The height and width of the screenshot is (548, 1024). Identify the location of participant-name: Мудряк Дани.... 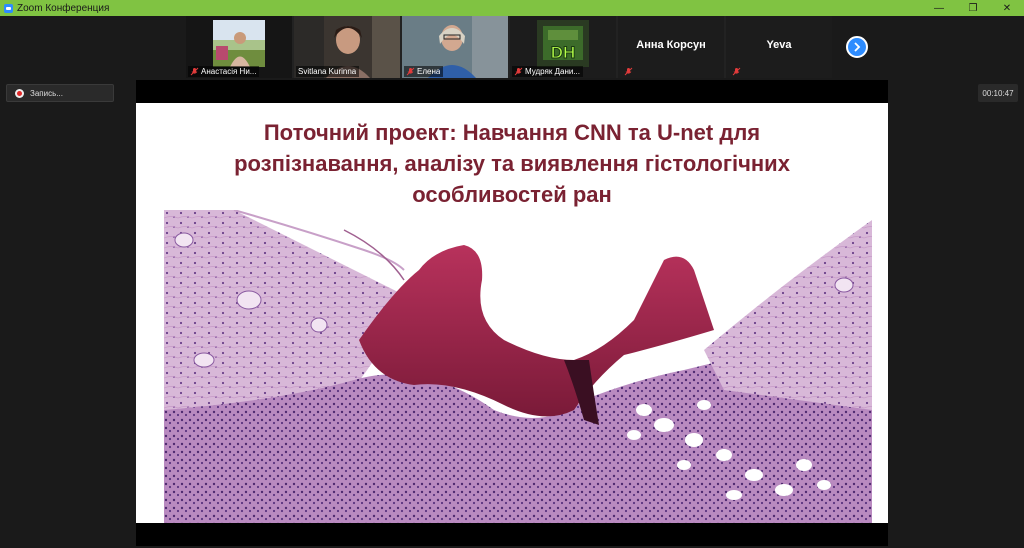
(552, 71).